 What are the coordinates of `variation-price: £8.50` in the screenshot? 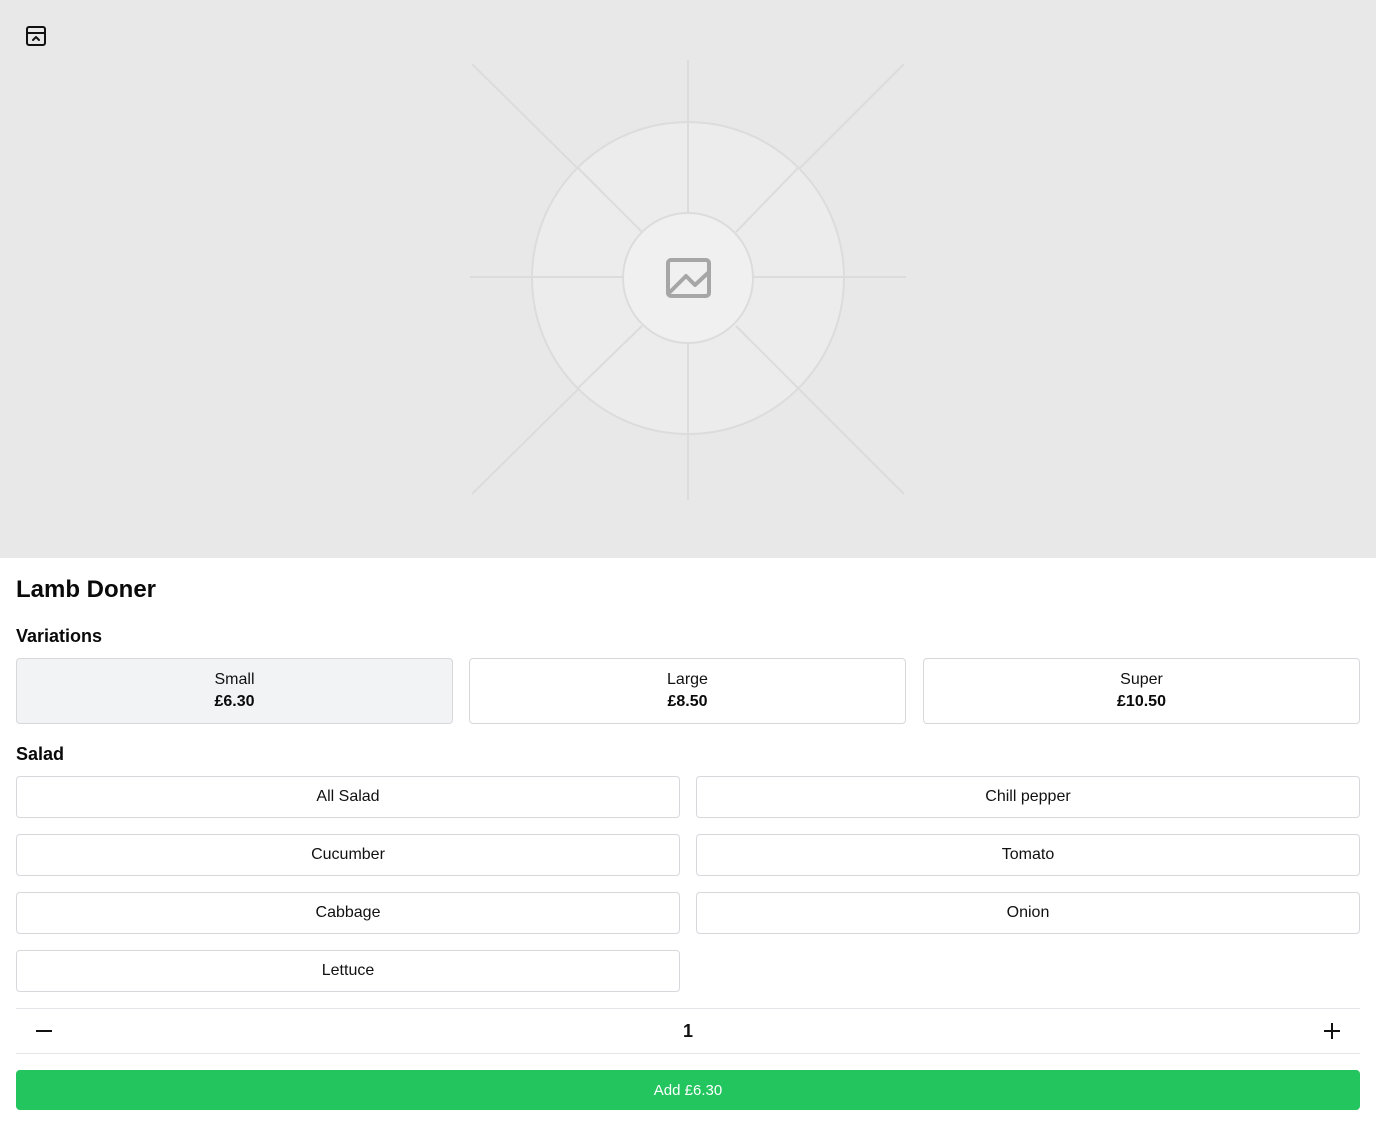 It's located at (687, 701).